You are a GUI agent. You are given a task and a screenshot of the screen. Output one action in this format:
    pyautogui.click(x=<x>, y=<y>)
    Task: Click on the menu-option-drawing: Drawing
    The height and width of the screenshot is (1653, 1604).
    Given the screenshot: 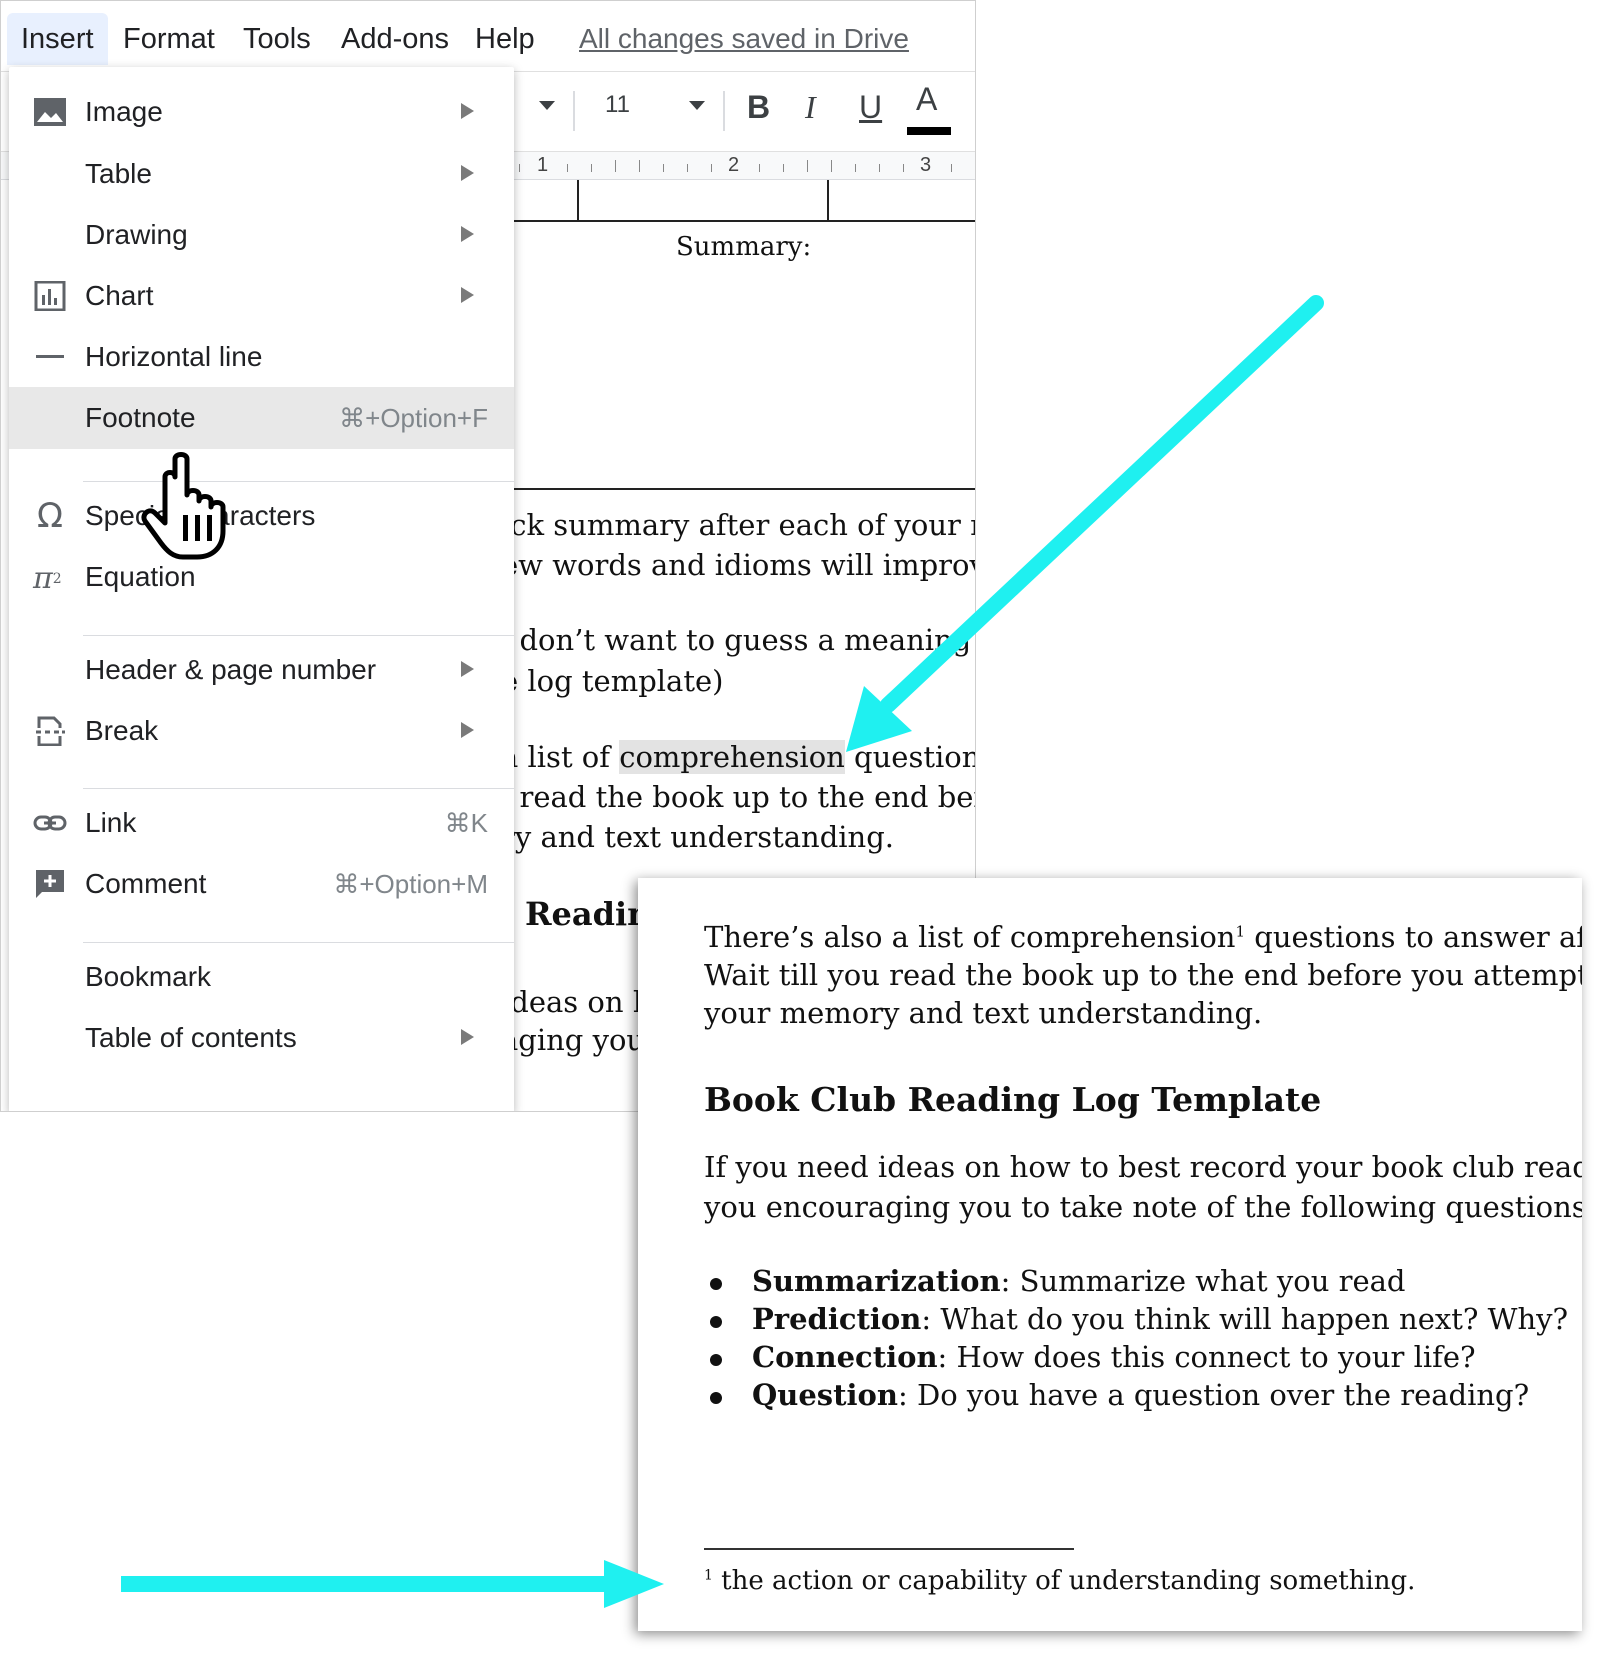 What is the action you would take?
    pyautogui.click(x=261, y=235)
    